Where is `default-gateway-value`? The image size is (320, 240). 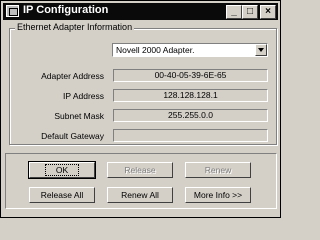
default-gateway-value is located at coordinates (190, 135).